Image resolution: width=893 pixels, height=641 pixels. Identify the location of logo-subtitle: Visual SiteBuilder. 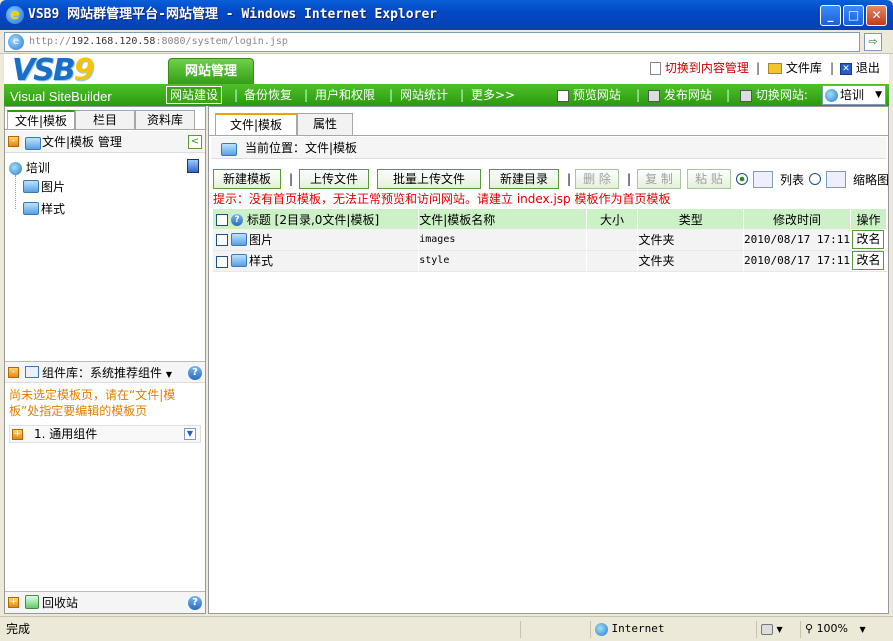
(61, 96).